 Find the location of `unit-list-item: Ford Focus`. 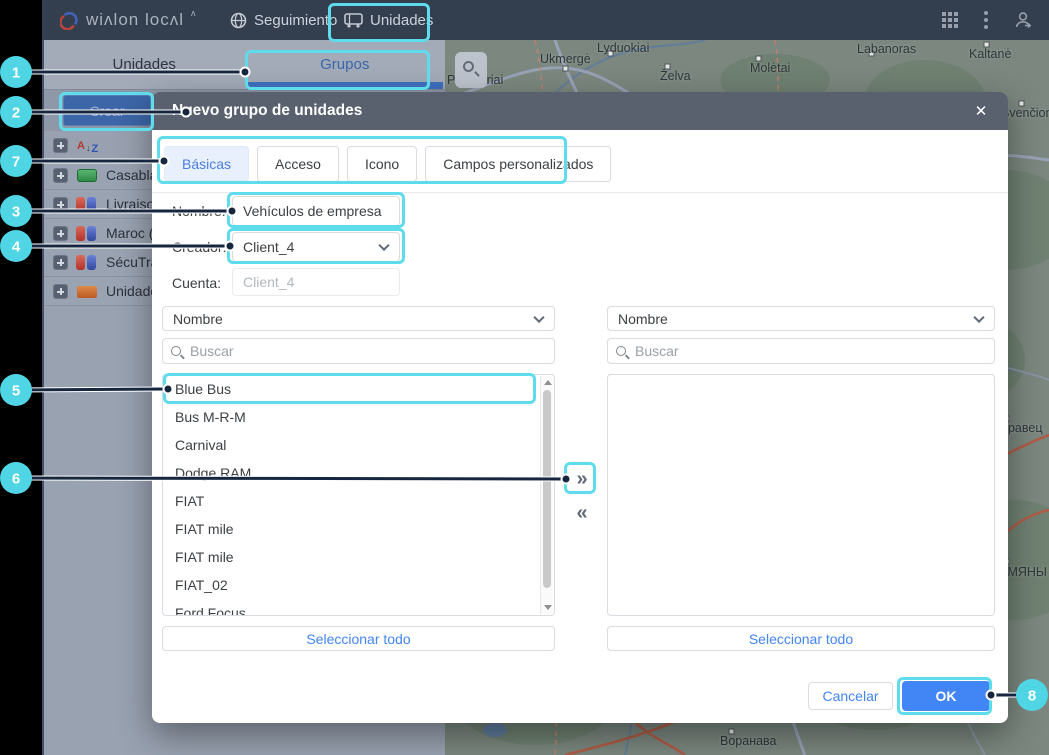

unit-list-item: Ford Focus is located at coordinates (358, 607).